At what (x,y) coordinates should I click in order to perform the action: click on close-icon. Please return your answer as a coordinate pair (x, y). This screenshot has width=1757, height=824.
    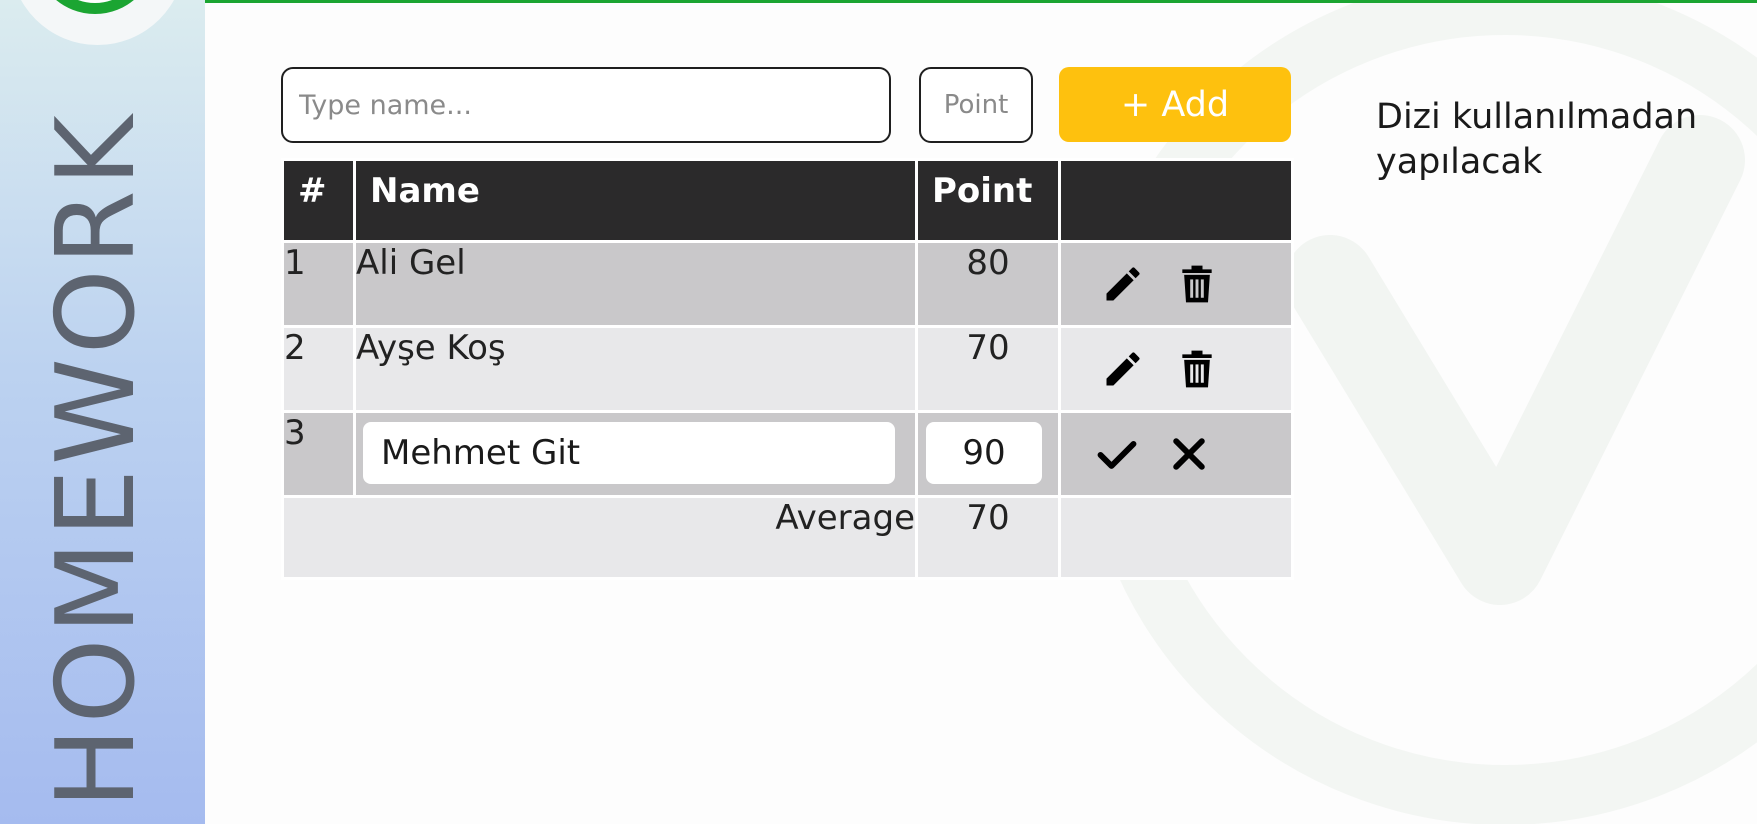
    Looking at the image, I should click on (1189, 454).